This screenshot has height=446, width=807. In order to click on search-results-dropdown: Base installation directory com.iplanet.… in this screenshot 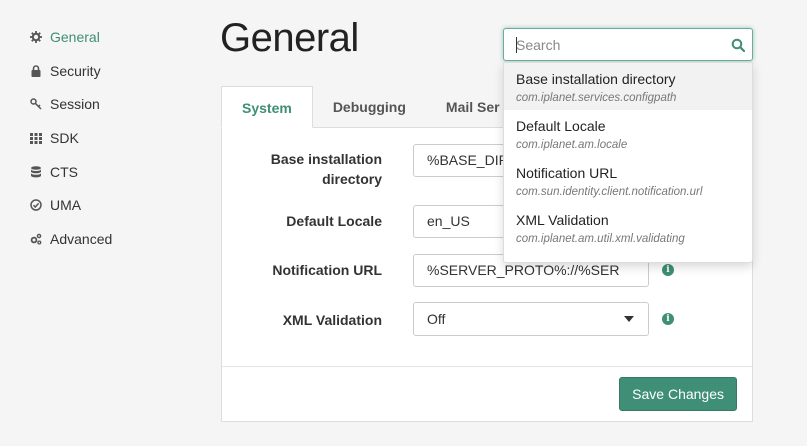, I will do `click(628, 162)`.